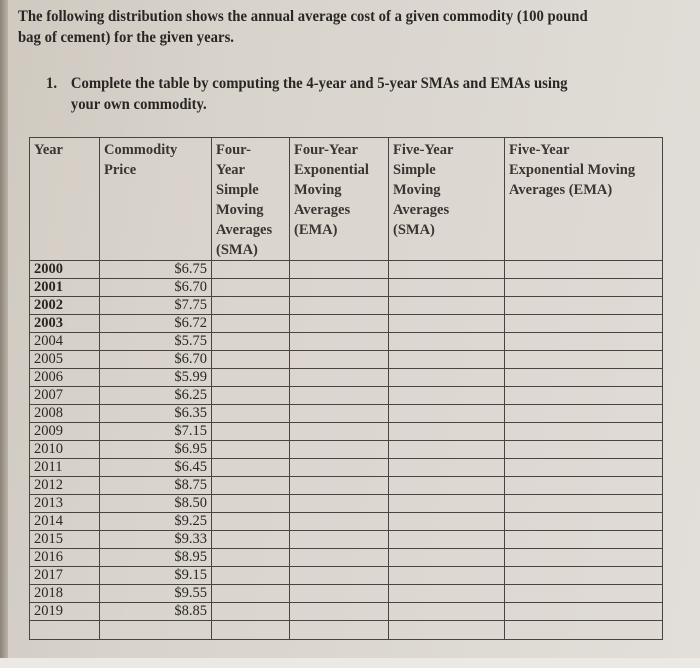 The image size is (700, 668). What do you see at coordinates (155, 575) in the screenshot?
I see `commodity-price-cell: $9.15` at bounding box center [155, 575].